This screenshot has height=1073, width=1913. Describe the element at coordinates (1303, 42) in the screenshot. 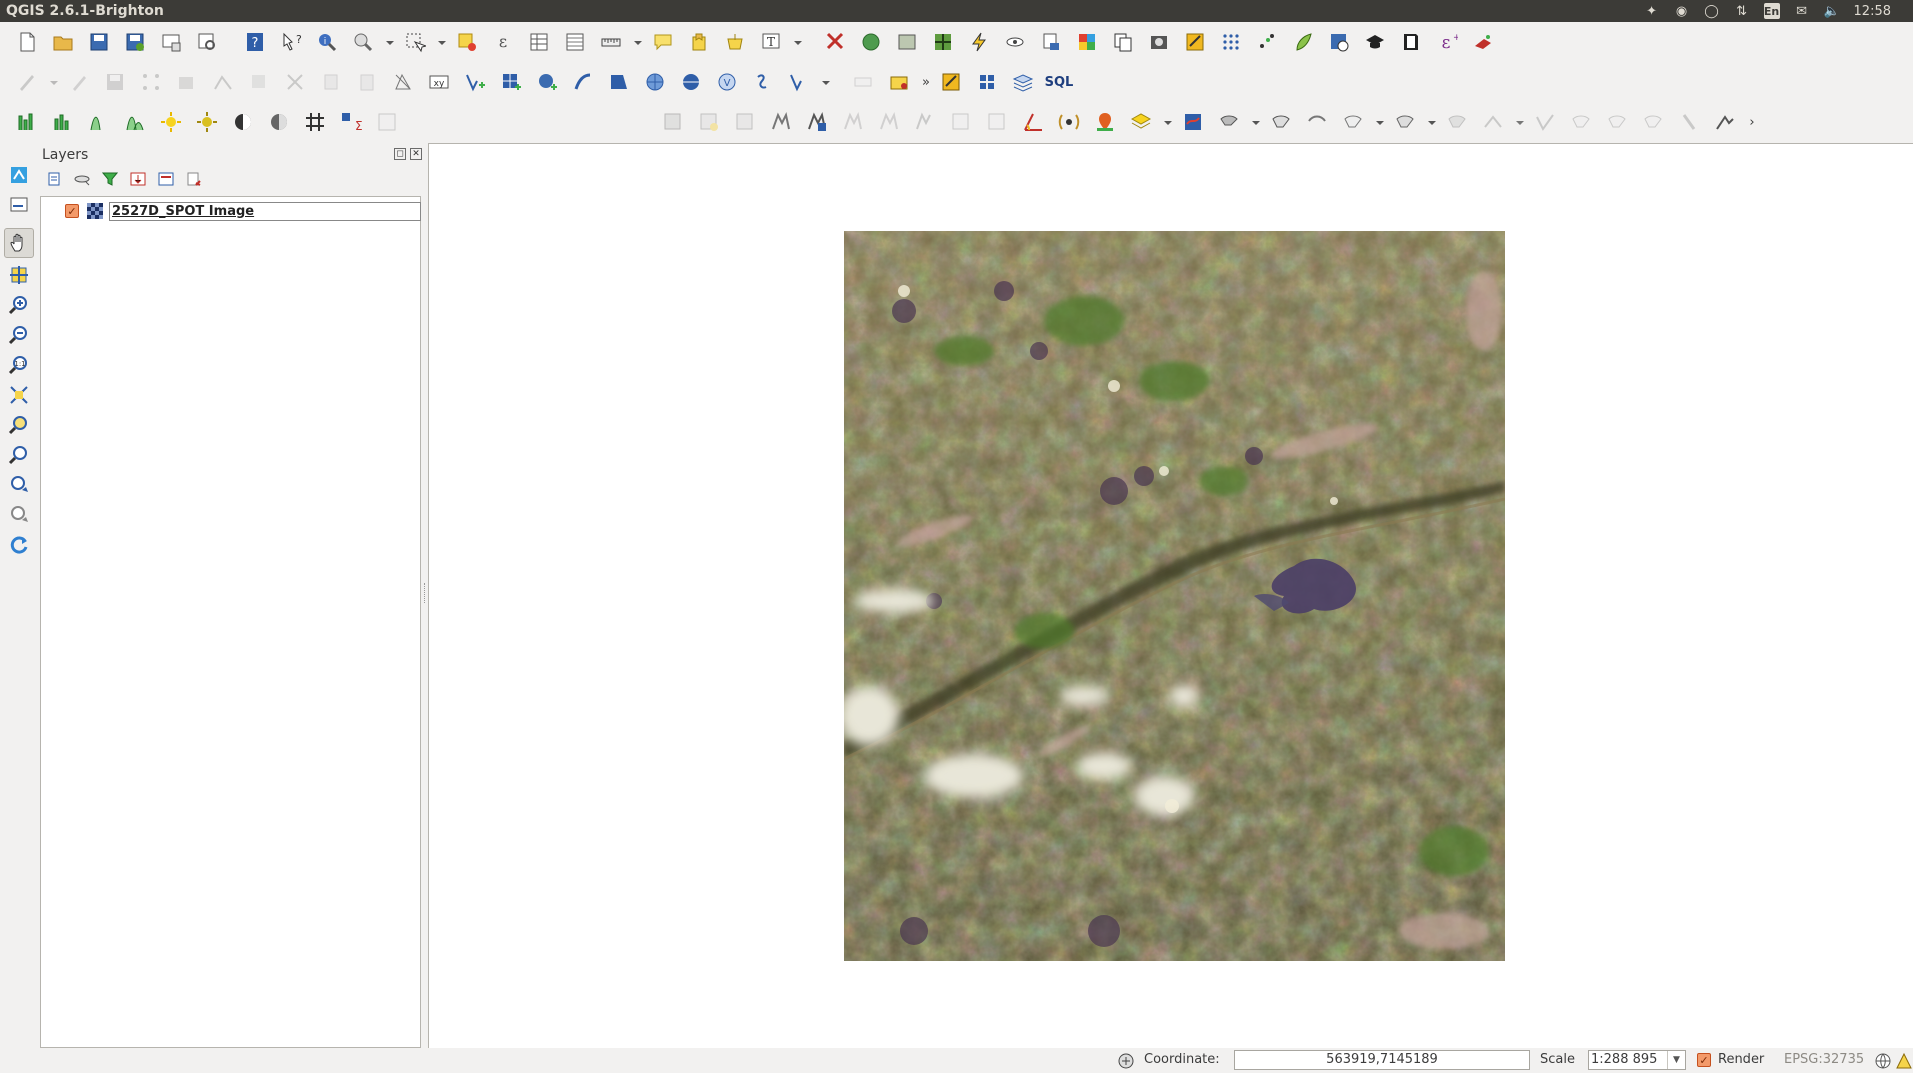

I see `qgis-cloud-icon` at that location.